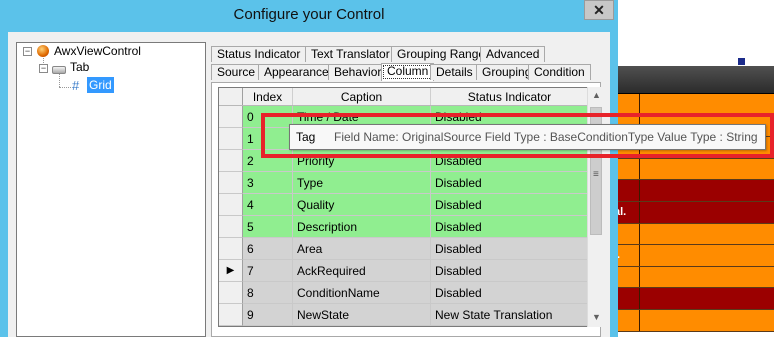  I want to click on column-header-status: Status Indicator, so click(509, 96).